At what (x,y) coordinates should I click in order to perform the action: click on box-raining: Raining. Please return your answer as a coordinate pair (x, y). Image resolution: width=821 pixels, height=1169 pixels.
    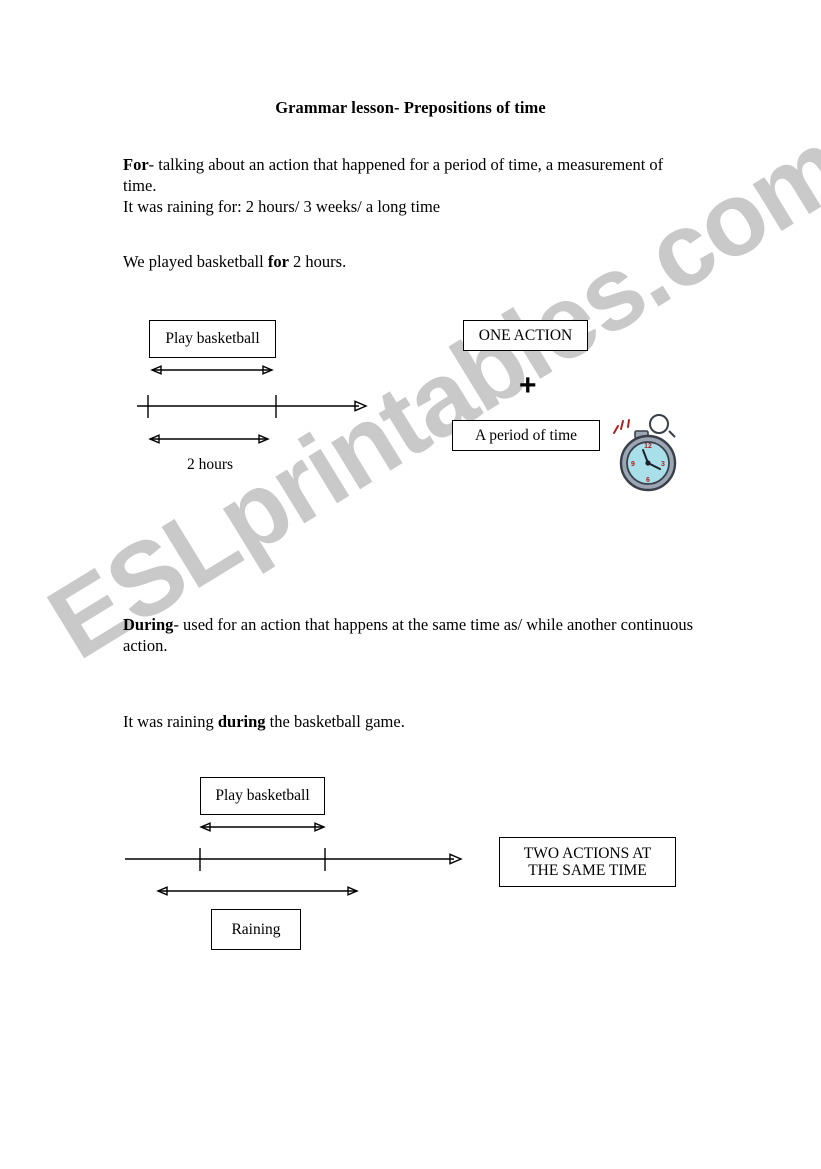
    Looking at the image, I should click on (256, 929).